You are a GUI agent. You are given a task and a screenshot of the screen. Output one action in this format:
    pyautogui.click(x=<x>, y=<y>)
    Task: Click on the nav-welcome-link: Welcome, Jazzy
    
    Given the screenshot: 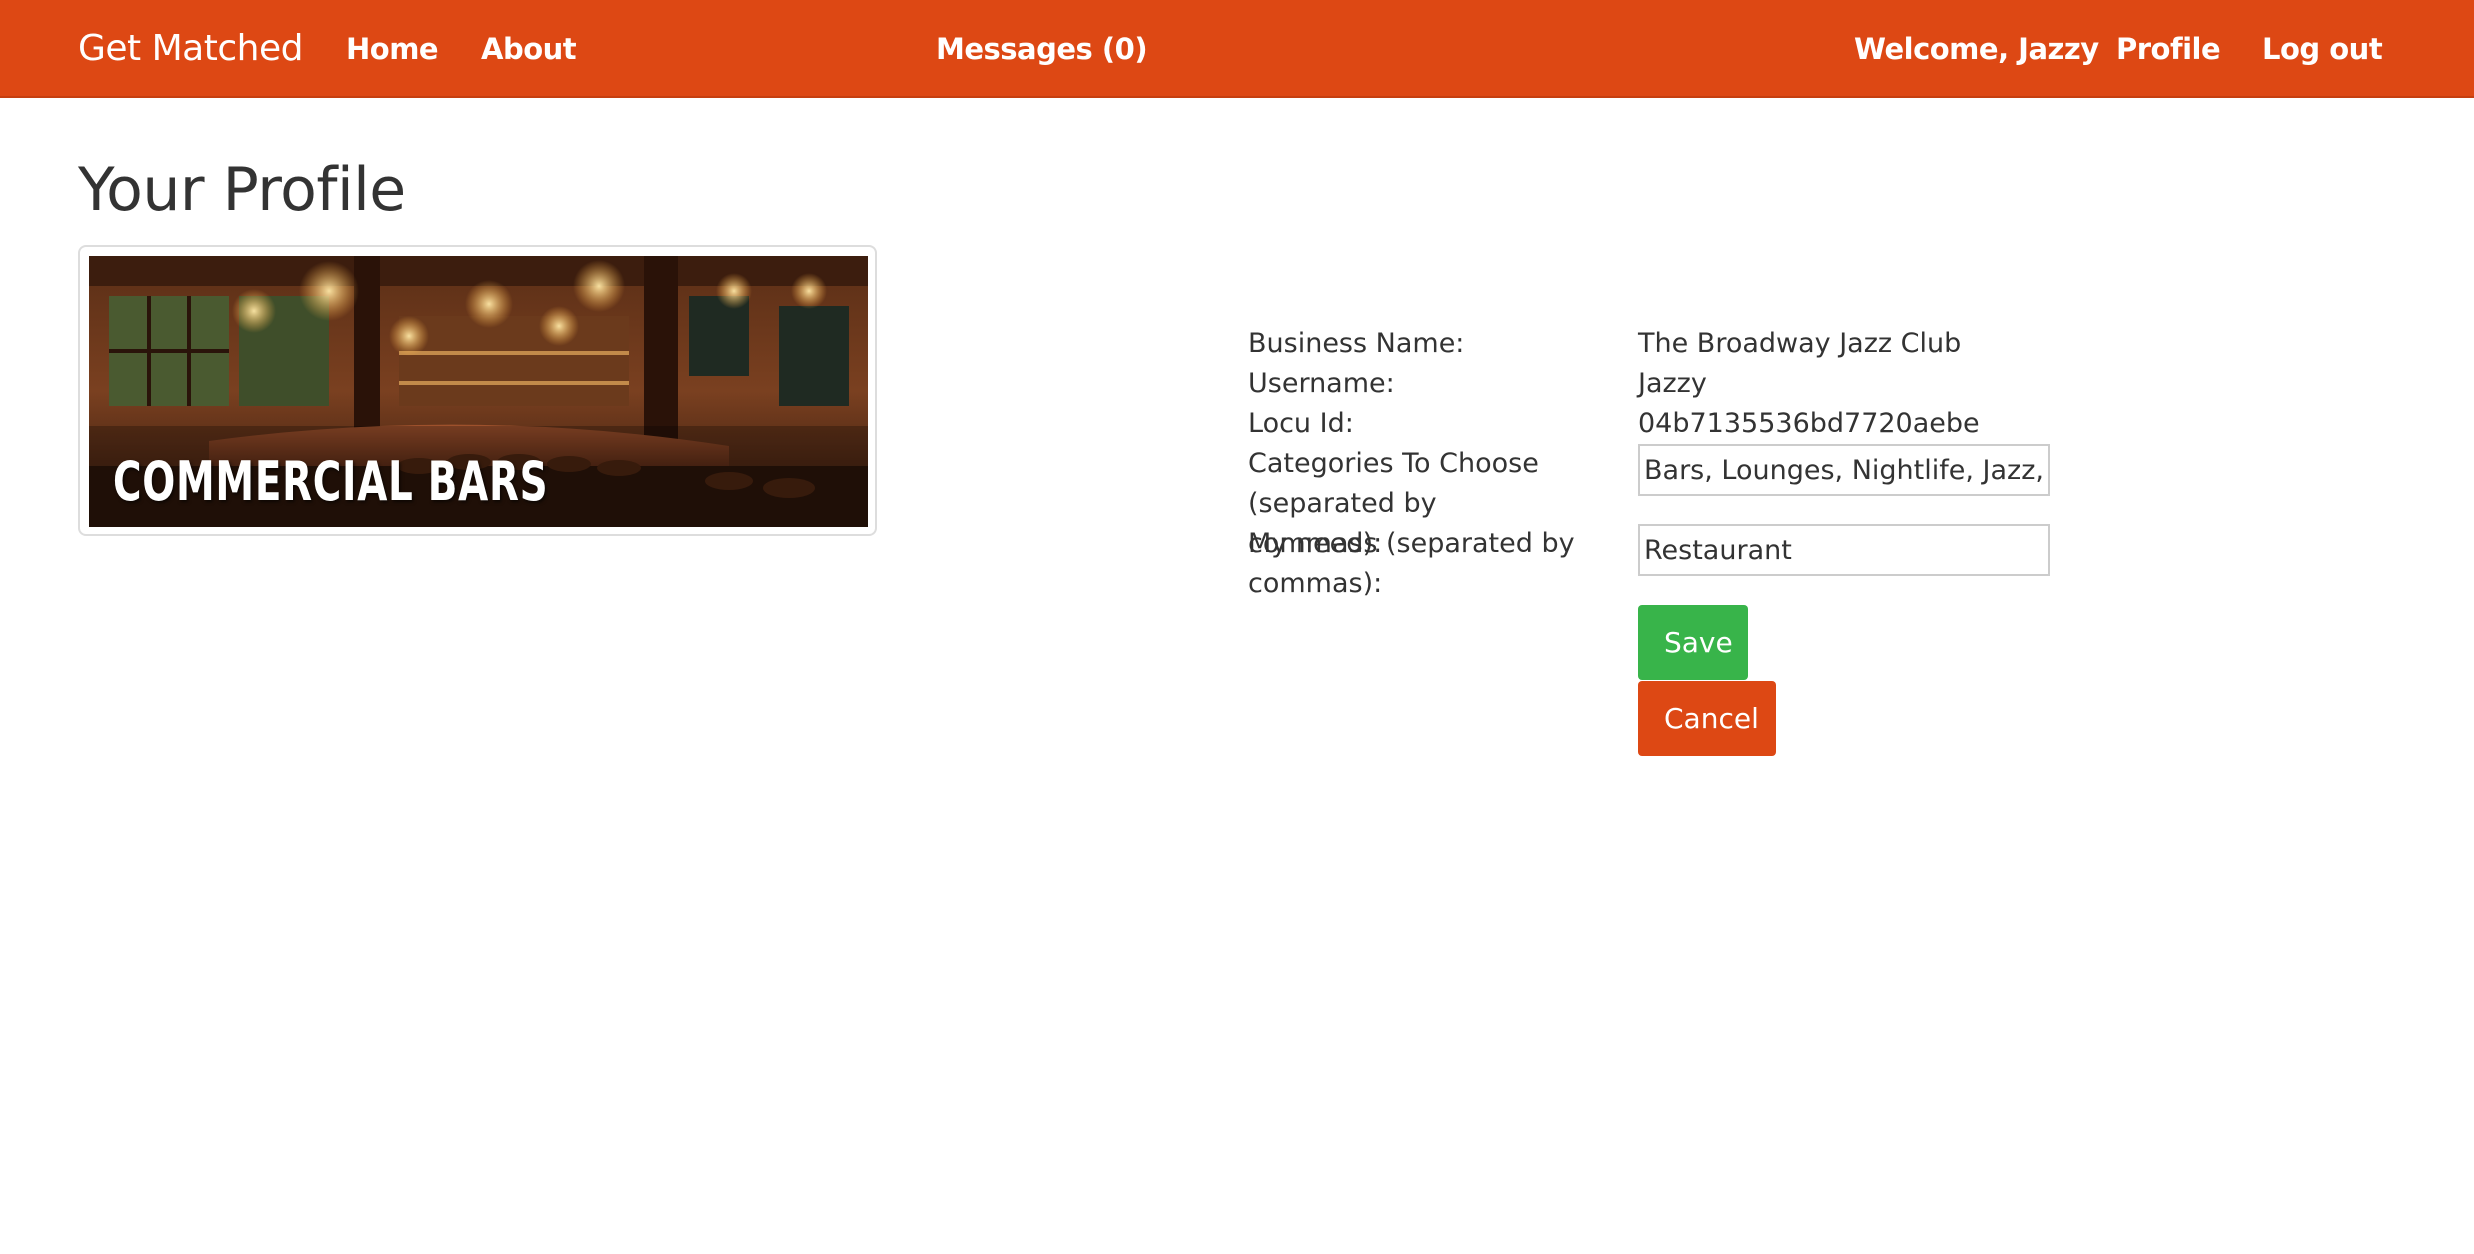 What is the action you would take?
    pyautogui.click(x=1976, y=49)
    